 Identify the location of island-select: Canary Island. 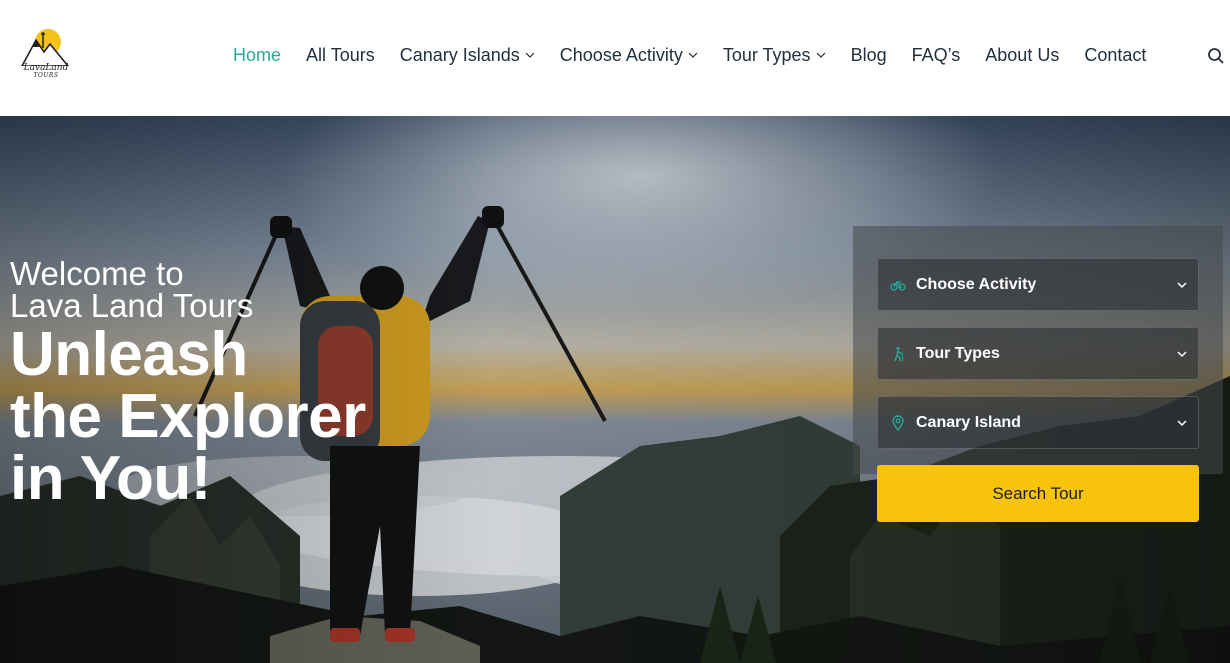
(1038, 422).